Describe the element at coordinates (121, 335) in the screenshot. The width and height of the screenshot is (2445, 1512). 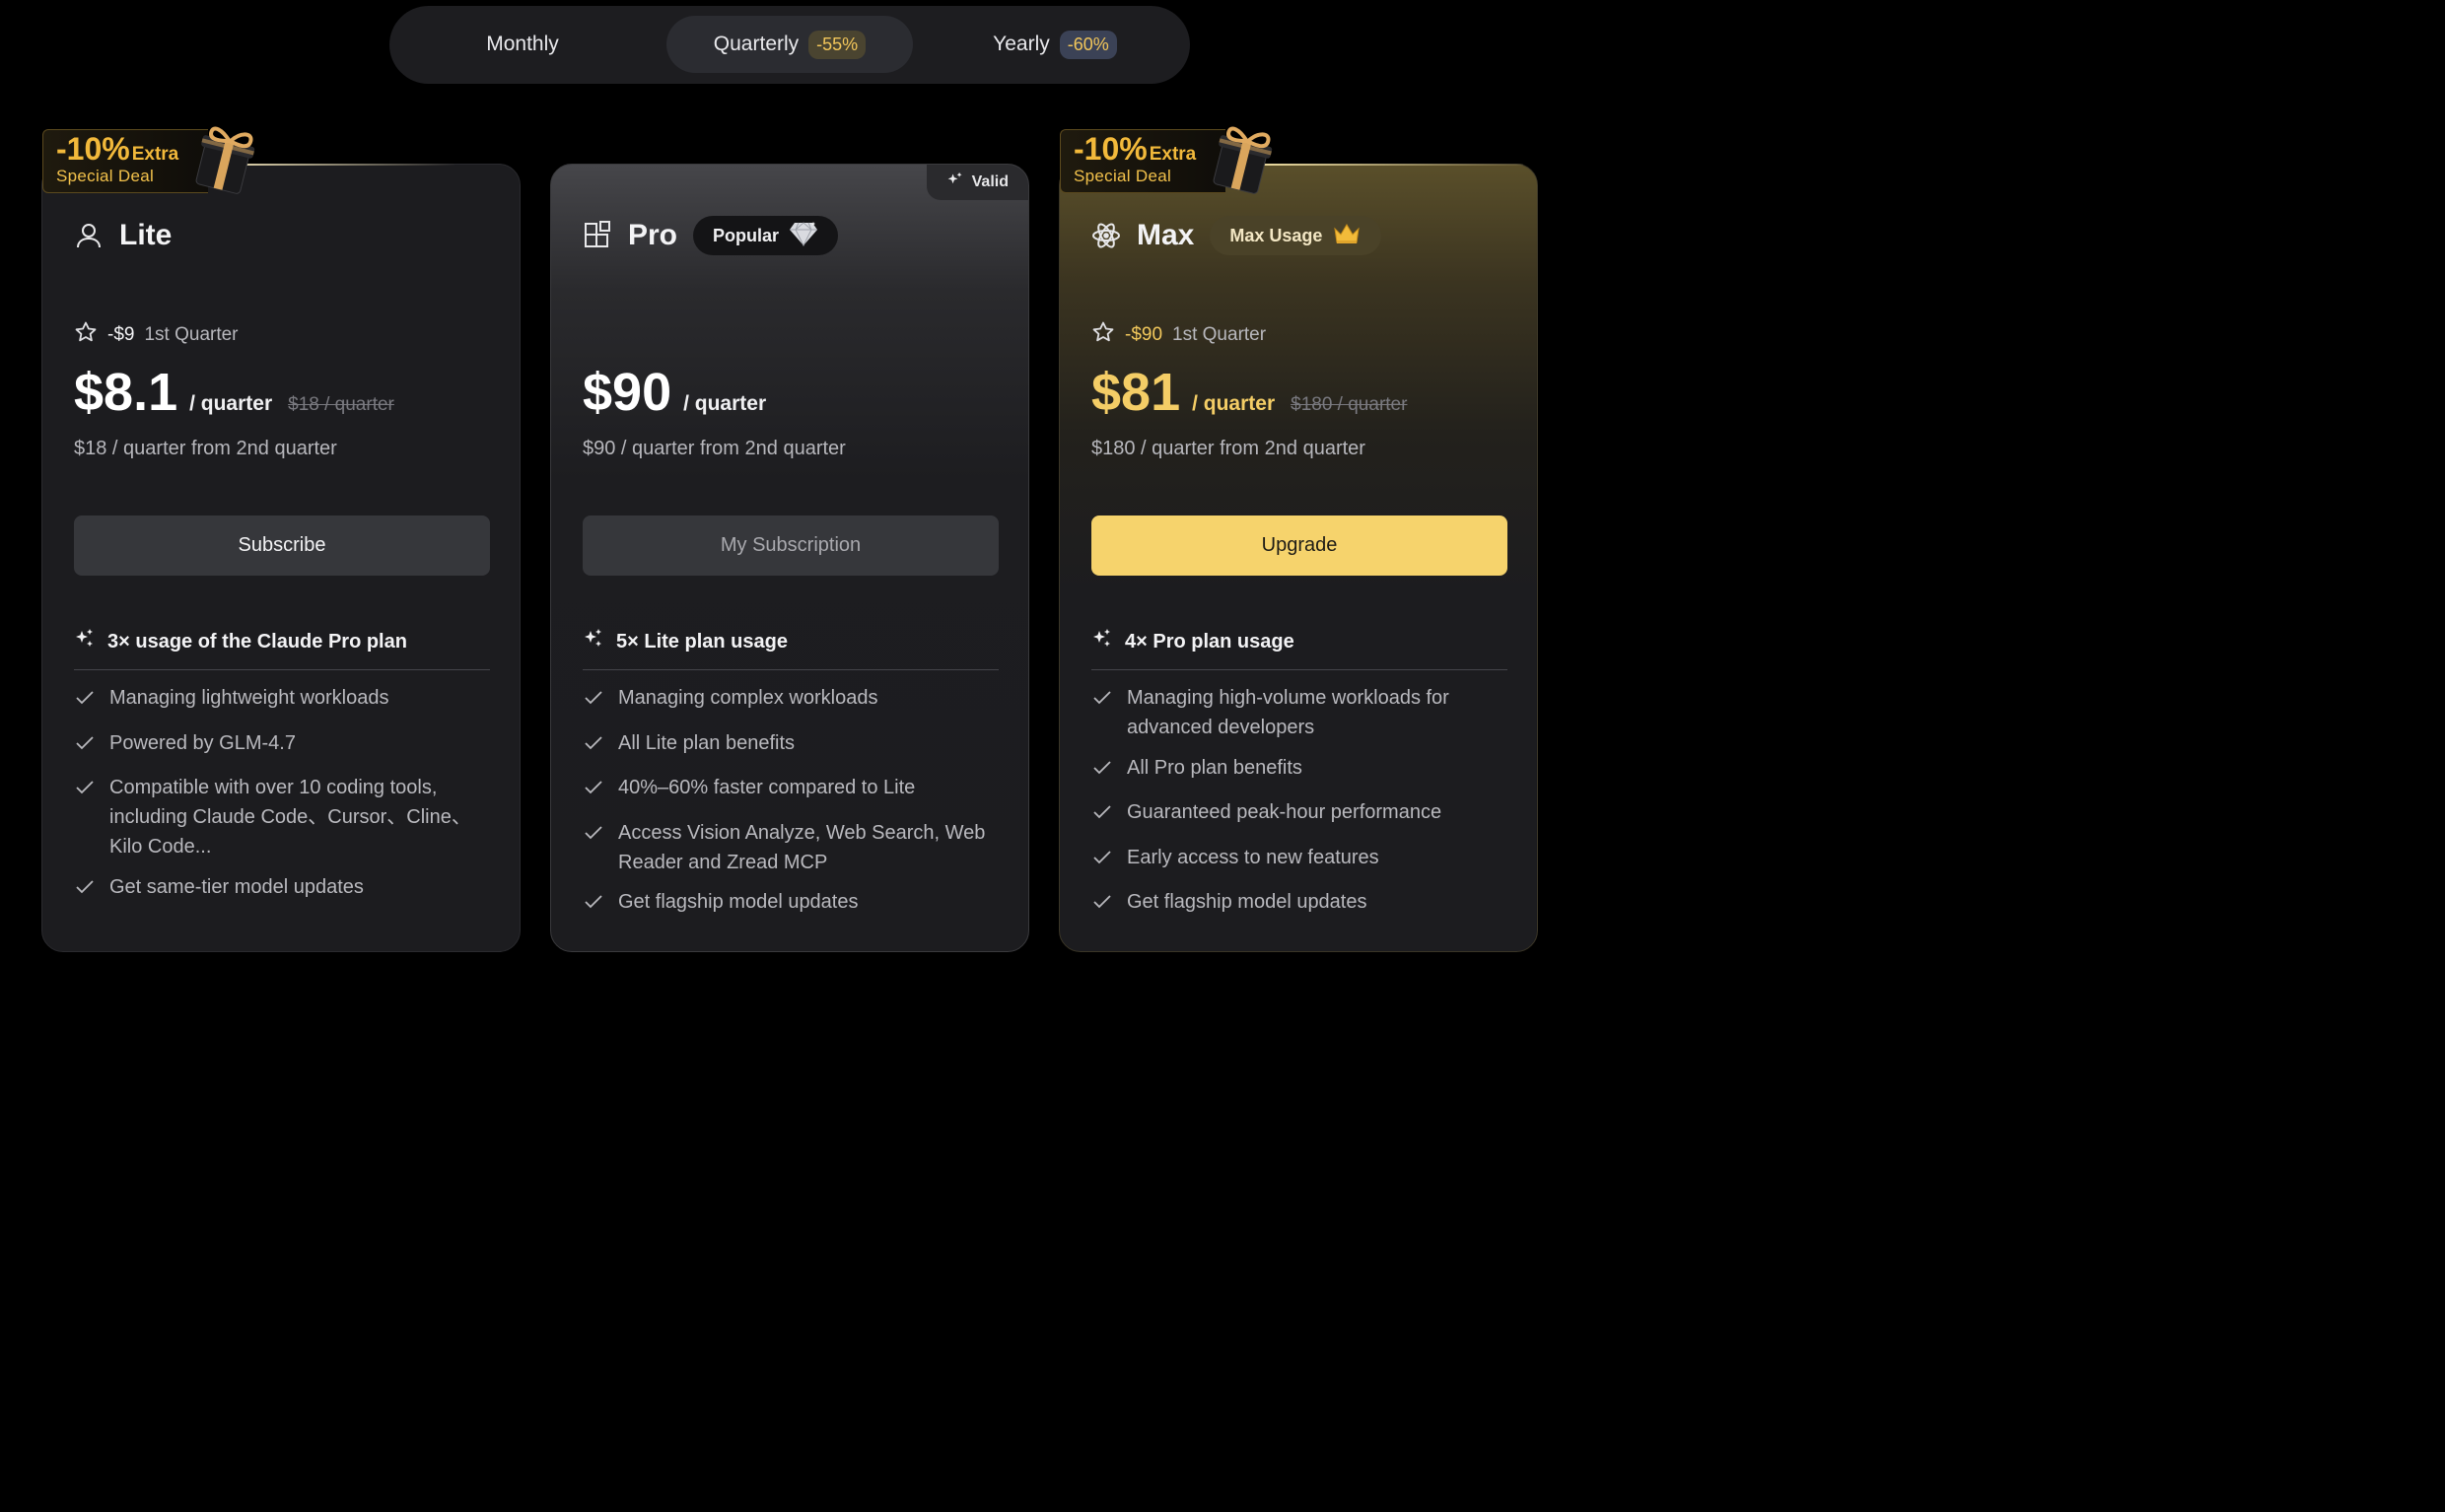
I see `promo-amount: -$9` at that location.